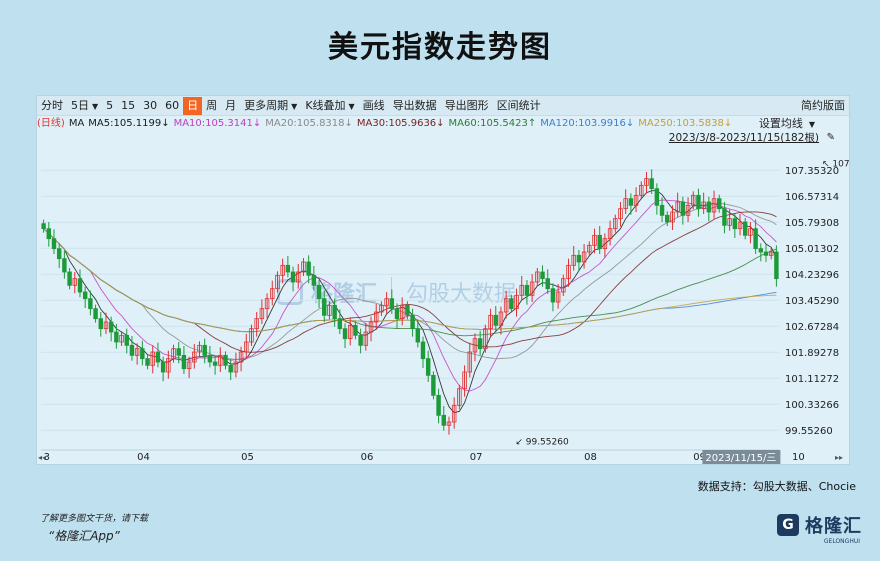  Describe the element at coordinates (42, 457) in the screenshot. I see `scroll-left-icon: ◂◂` at that location.